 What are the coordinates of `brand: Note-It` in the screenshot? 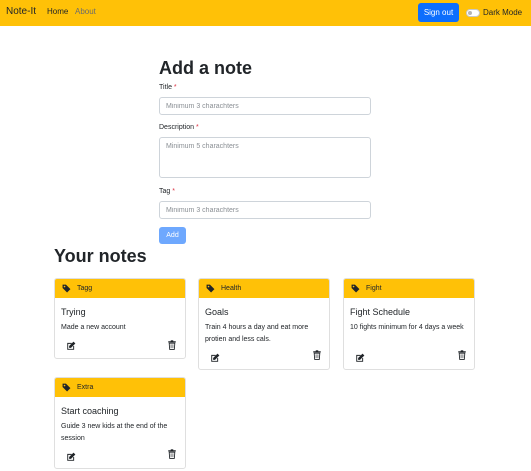 It's located at (21, 11).